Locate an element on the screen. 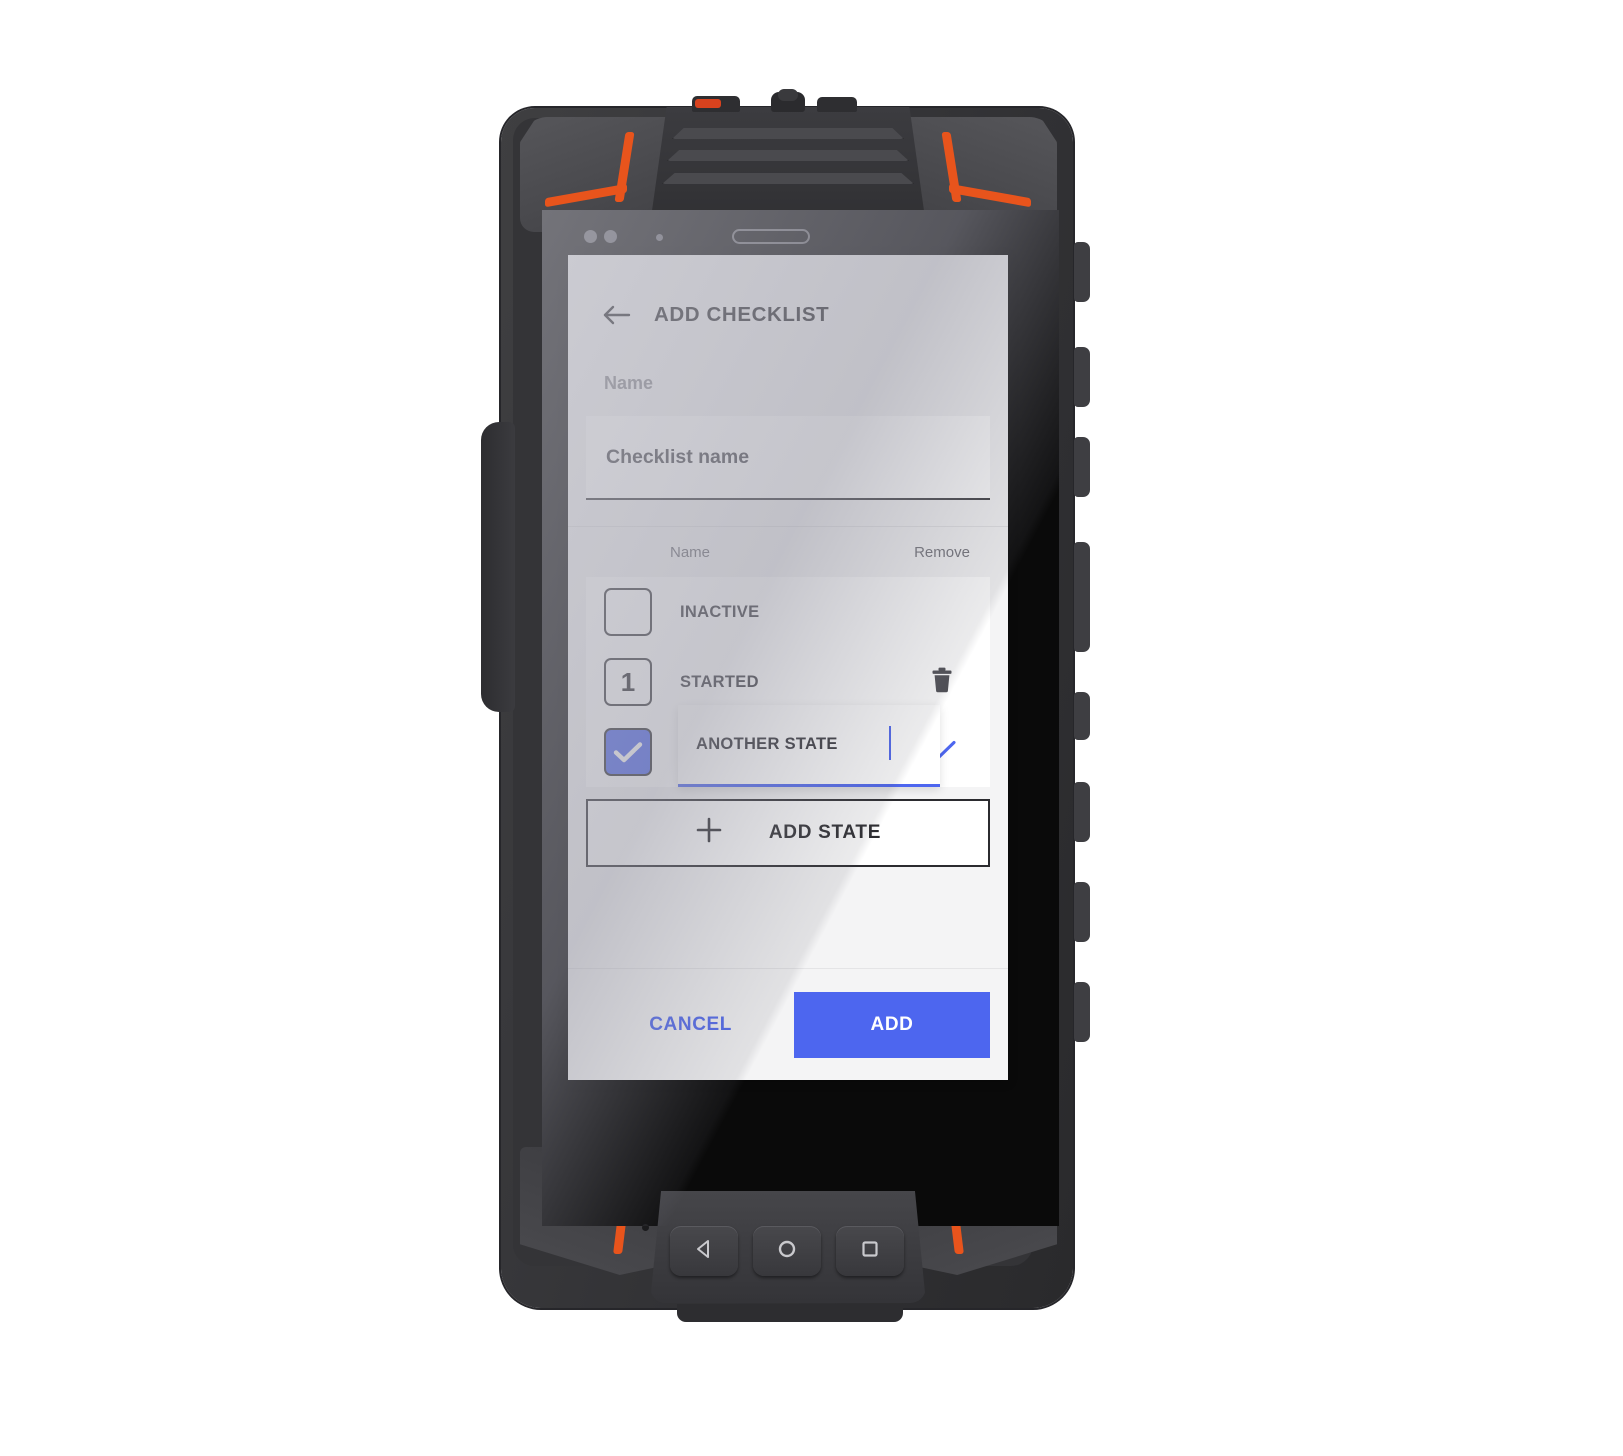 The width and height of the screenshot is (1623, 1456). checklist-name-input is located at coordinates (788, 457).